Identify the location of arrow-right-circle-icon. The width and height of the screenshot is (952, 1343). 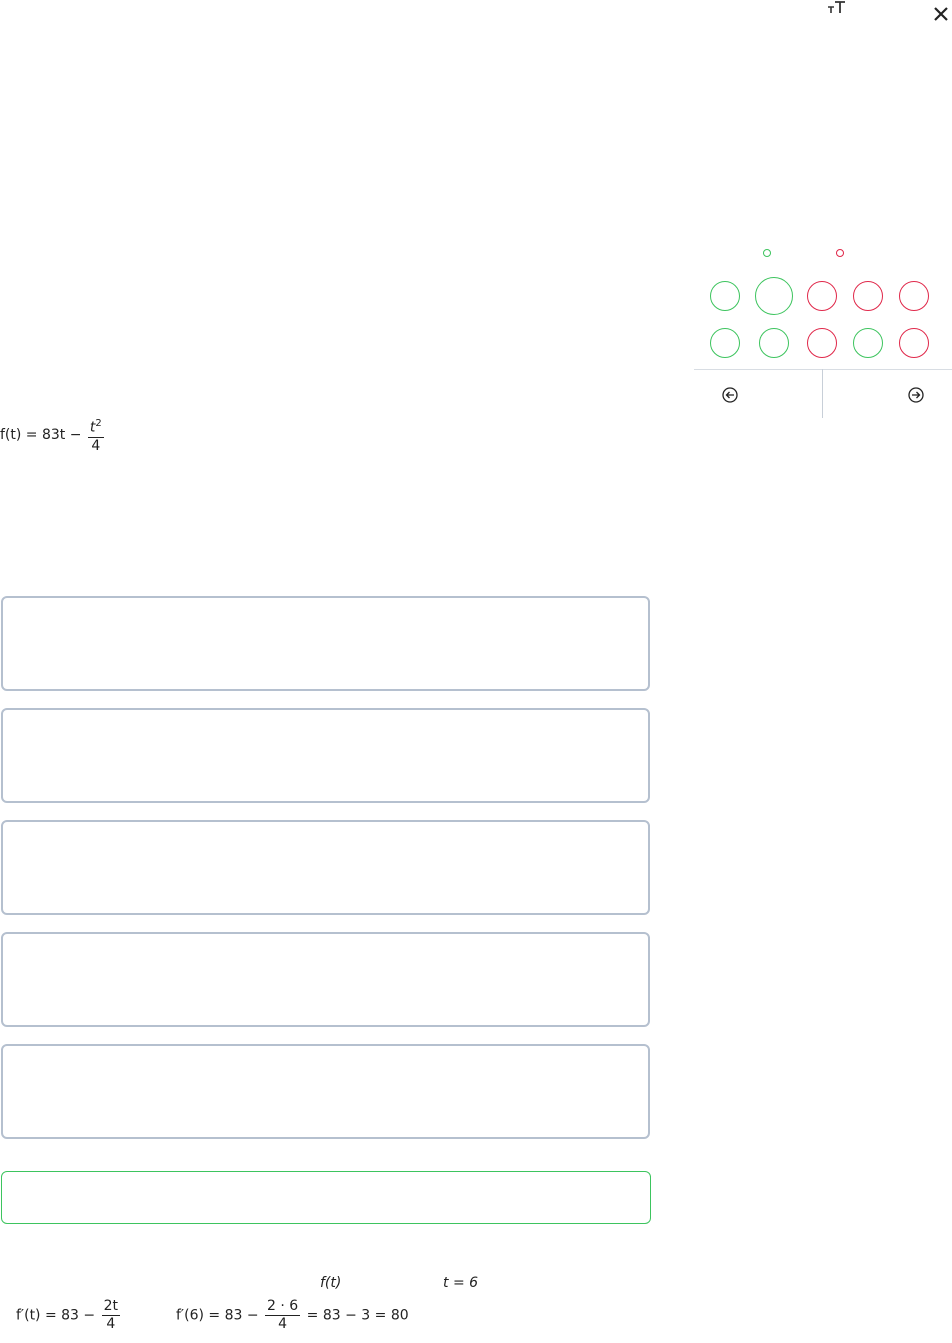
(916, 395).